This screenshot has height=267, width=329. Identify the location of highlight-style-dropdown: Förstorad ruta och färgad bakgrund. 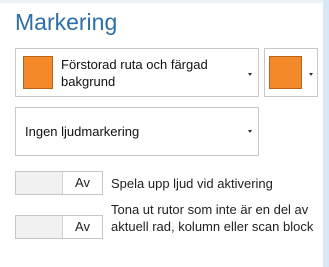
(137, 72).